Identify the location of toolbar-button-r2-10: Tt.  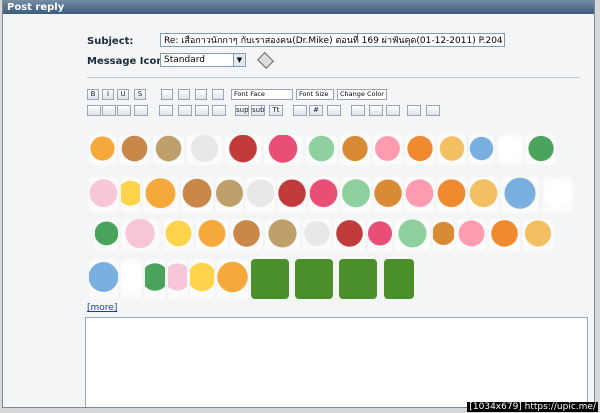
(276, 110).